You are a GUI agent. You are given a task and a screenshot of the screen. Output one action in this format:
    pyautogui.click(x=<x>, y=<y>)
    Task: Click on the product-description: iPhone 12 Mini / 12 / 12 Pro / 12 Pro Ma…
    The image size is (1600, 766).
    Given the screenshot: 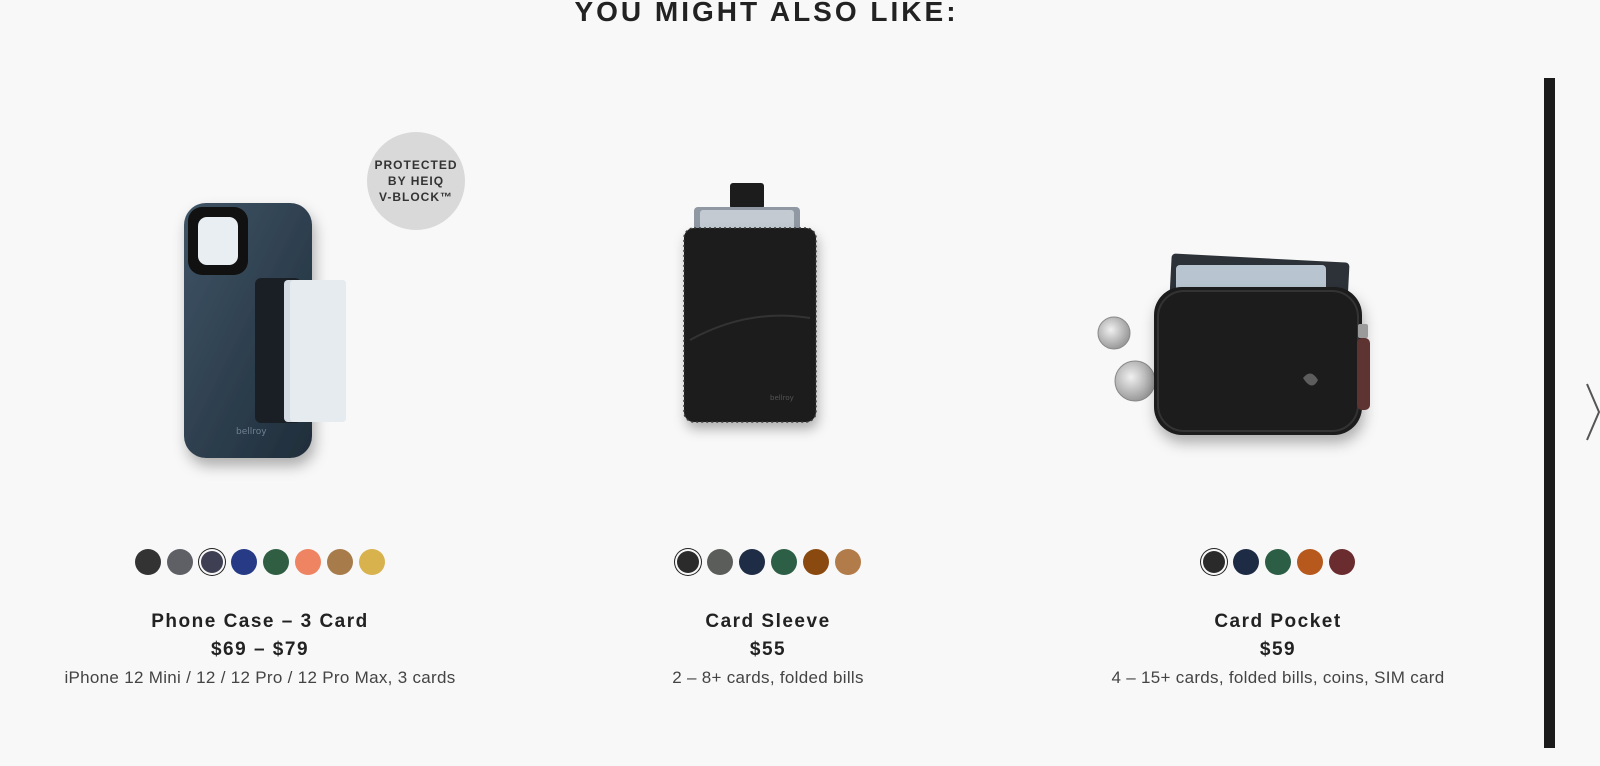 What is the action you would take?
    pyautogui.click(x=260, y=677)
    